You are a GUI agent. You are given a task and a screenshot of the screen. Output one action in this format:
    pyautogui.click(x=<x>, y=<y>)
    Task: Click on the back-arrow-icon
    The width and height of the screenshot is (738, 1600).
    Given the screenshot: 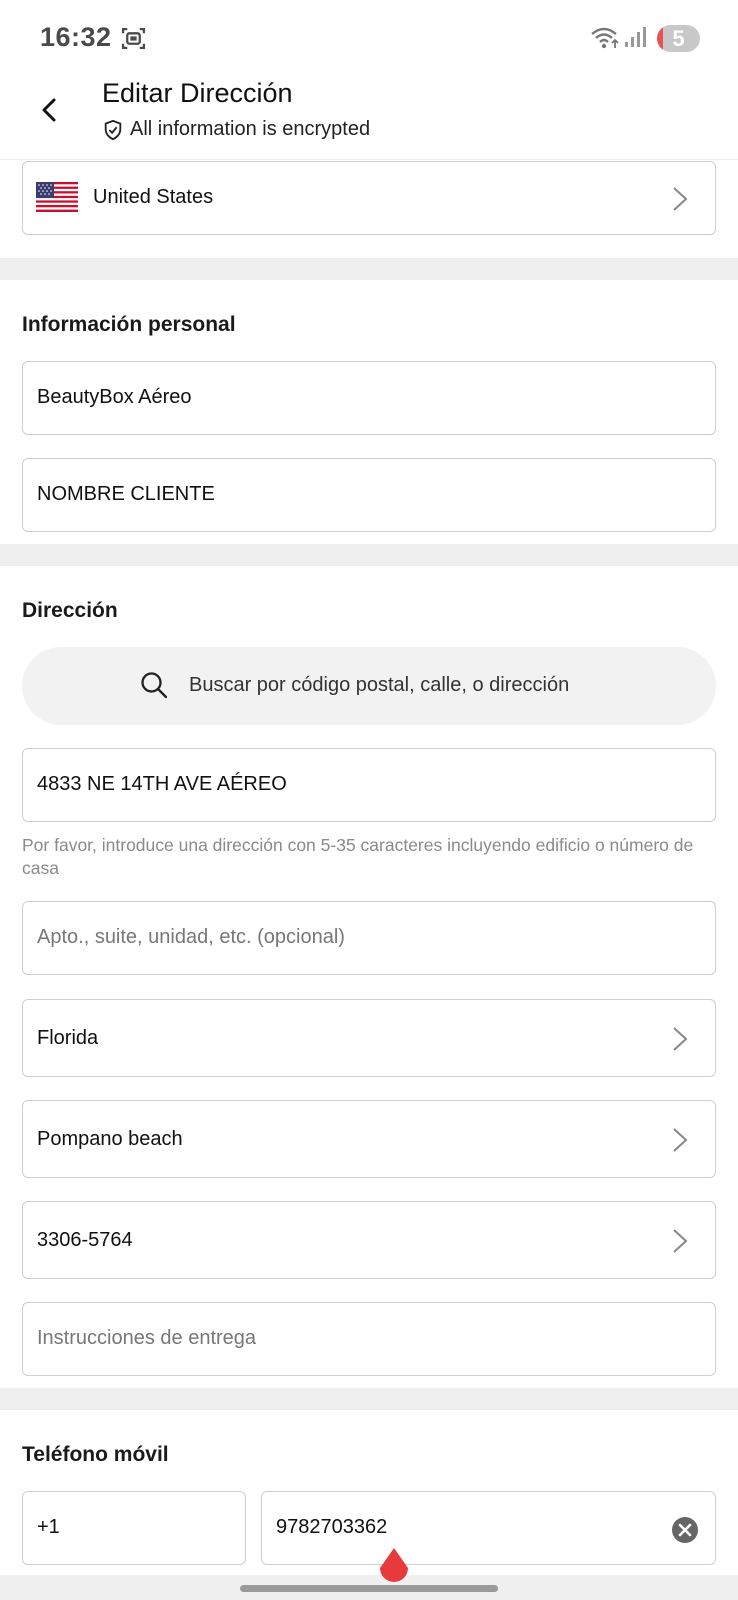 What is the action you would take?
    pyautogui.click(x=50, y=110)
    